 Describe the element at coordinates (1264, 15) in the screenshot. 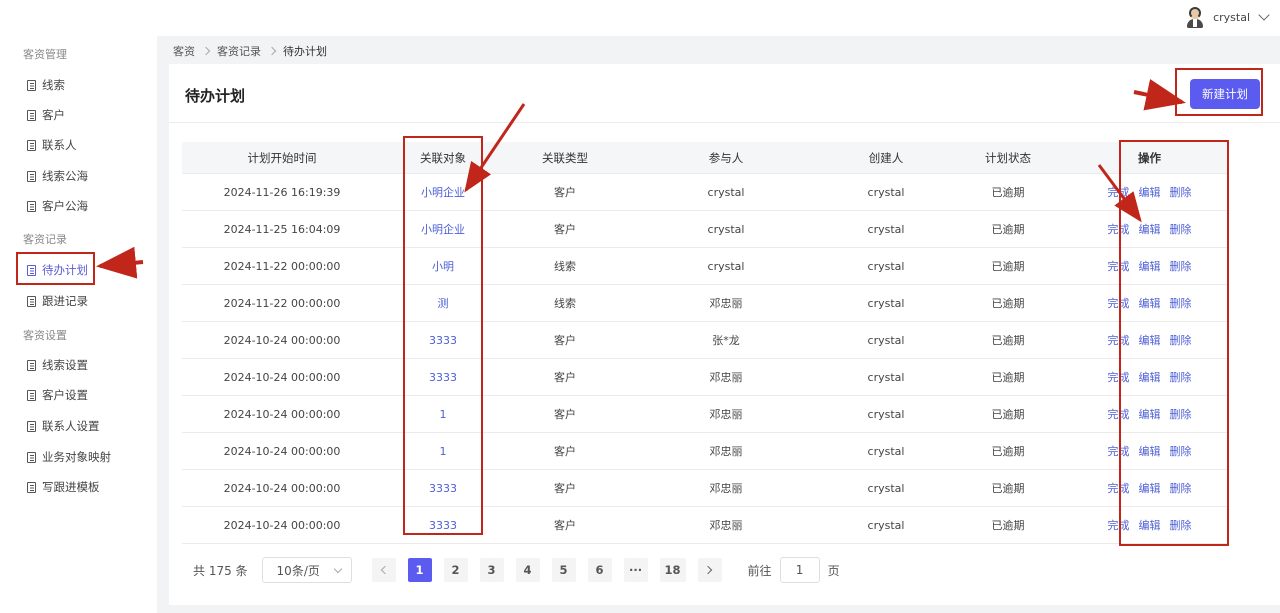

I see `chevron-down-icon` at that location.